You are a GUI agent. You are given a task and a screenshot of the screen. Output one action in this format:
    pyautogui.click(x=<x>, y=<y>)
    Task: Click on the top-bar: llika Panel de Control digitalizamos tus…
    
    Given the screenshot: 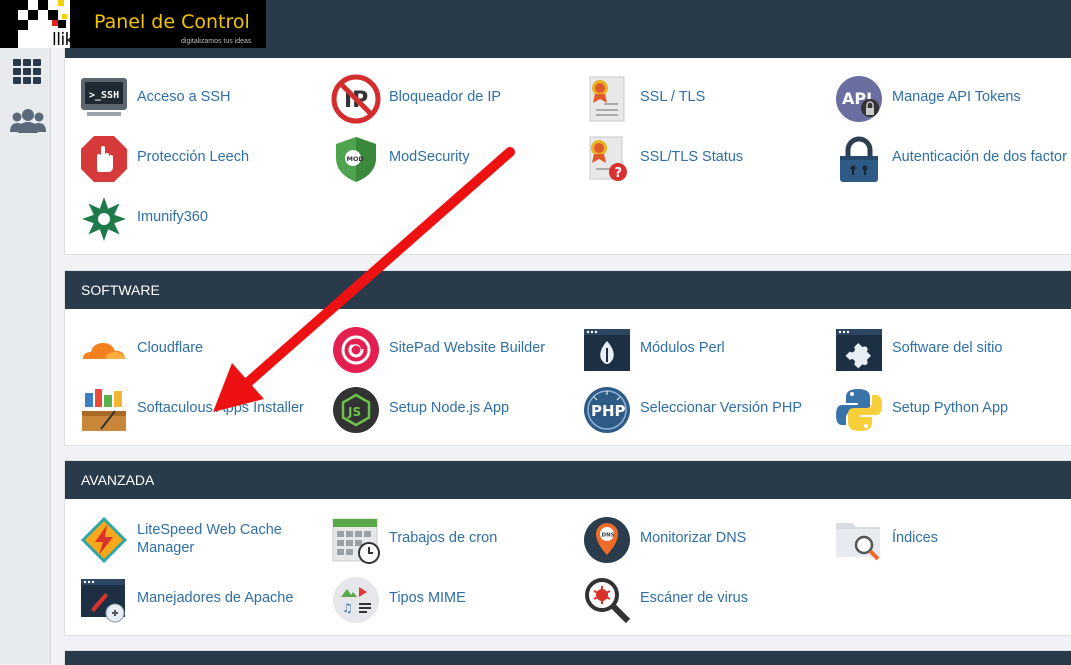 What is the action you would take?
    pyautogui.click(x=535, y=25)
    